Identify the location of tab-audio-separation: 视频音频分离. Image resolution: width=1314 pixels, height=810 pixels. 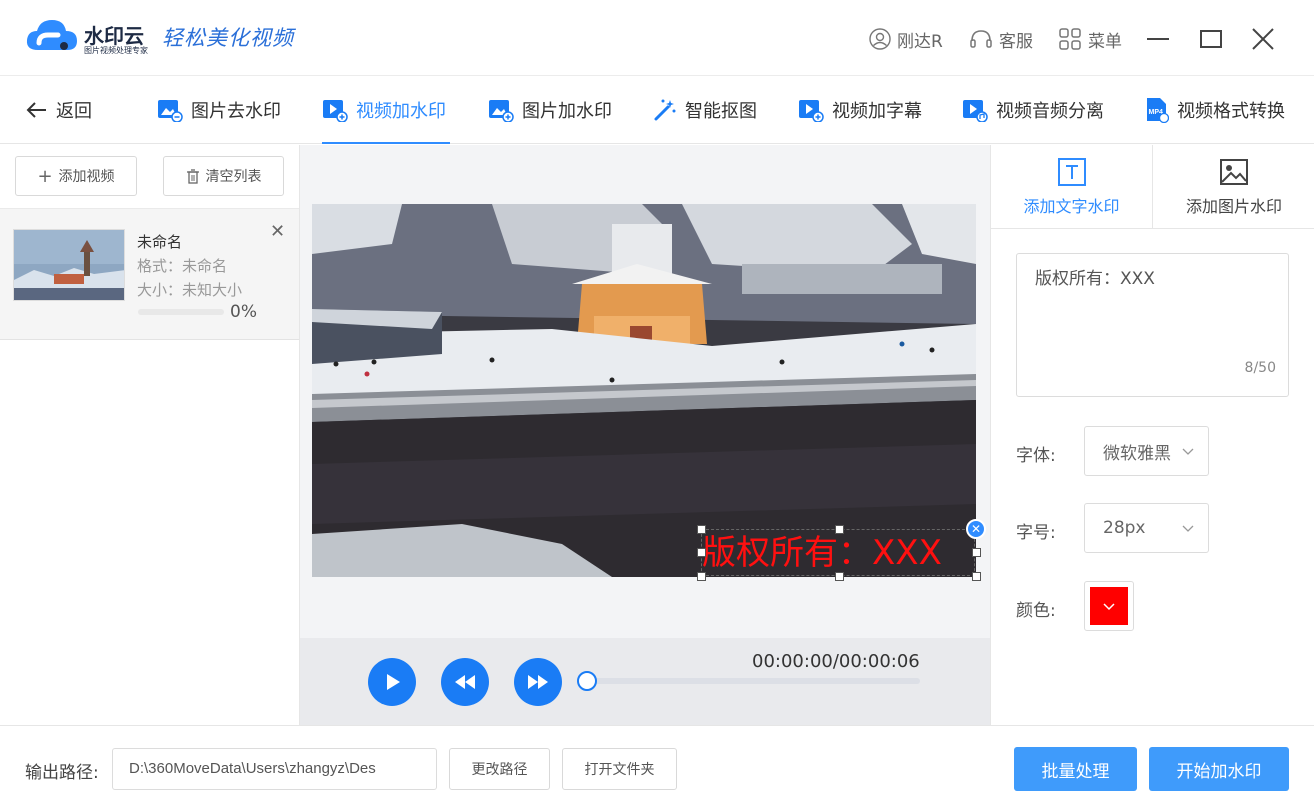
(1033, 110).